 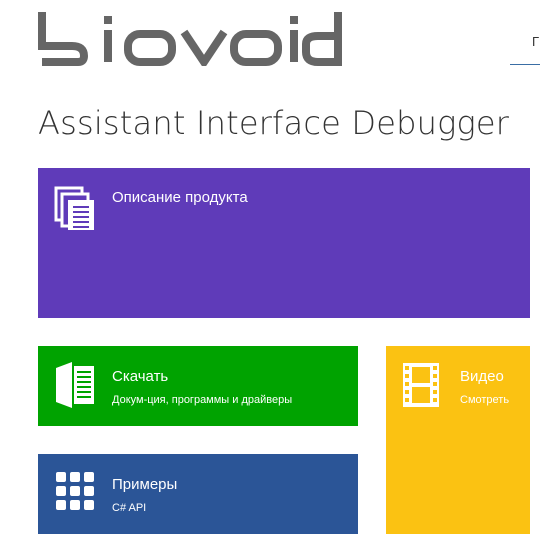 I want to click on tile-examples: Примеры C# API, so click(x=198, y=494).